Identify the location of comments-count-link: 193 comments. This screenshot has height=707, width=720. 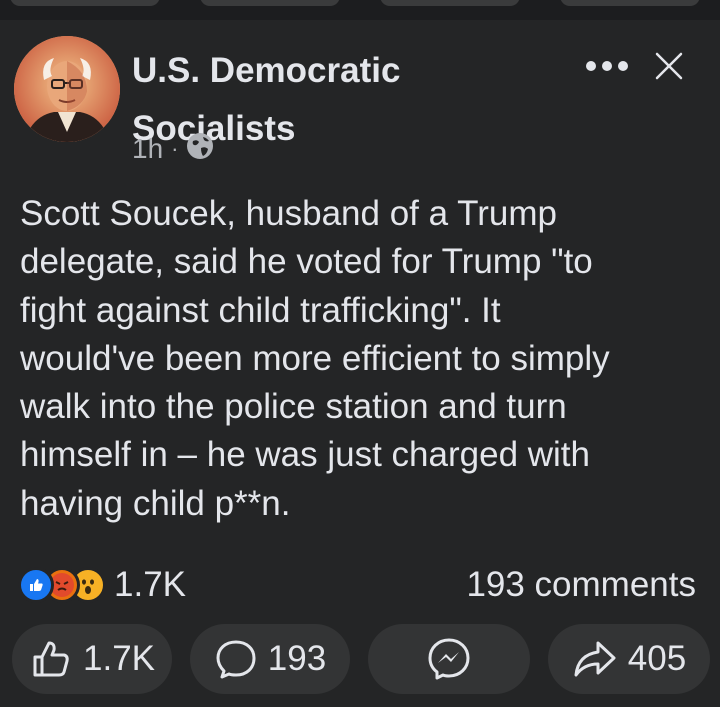
(581, 585).